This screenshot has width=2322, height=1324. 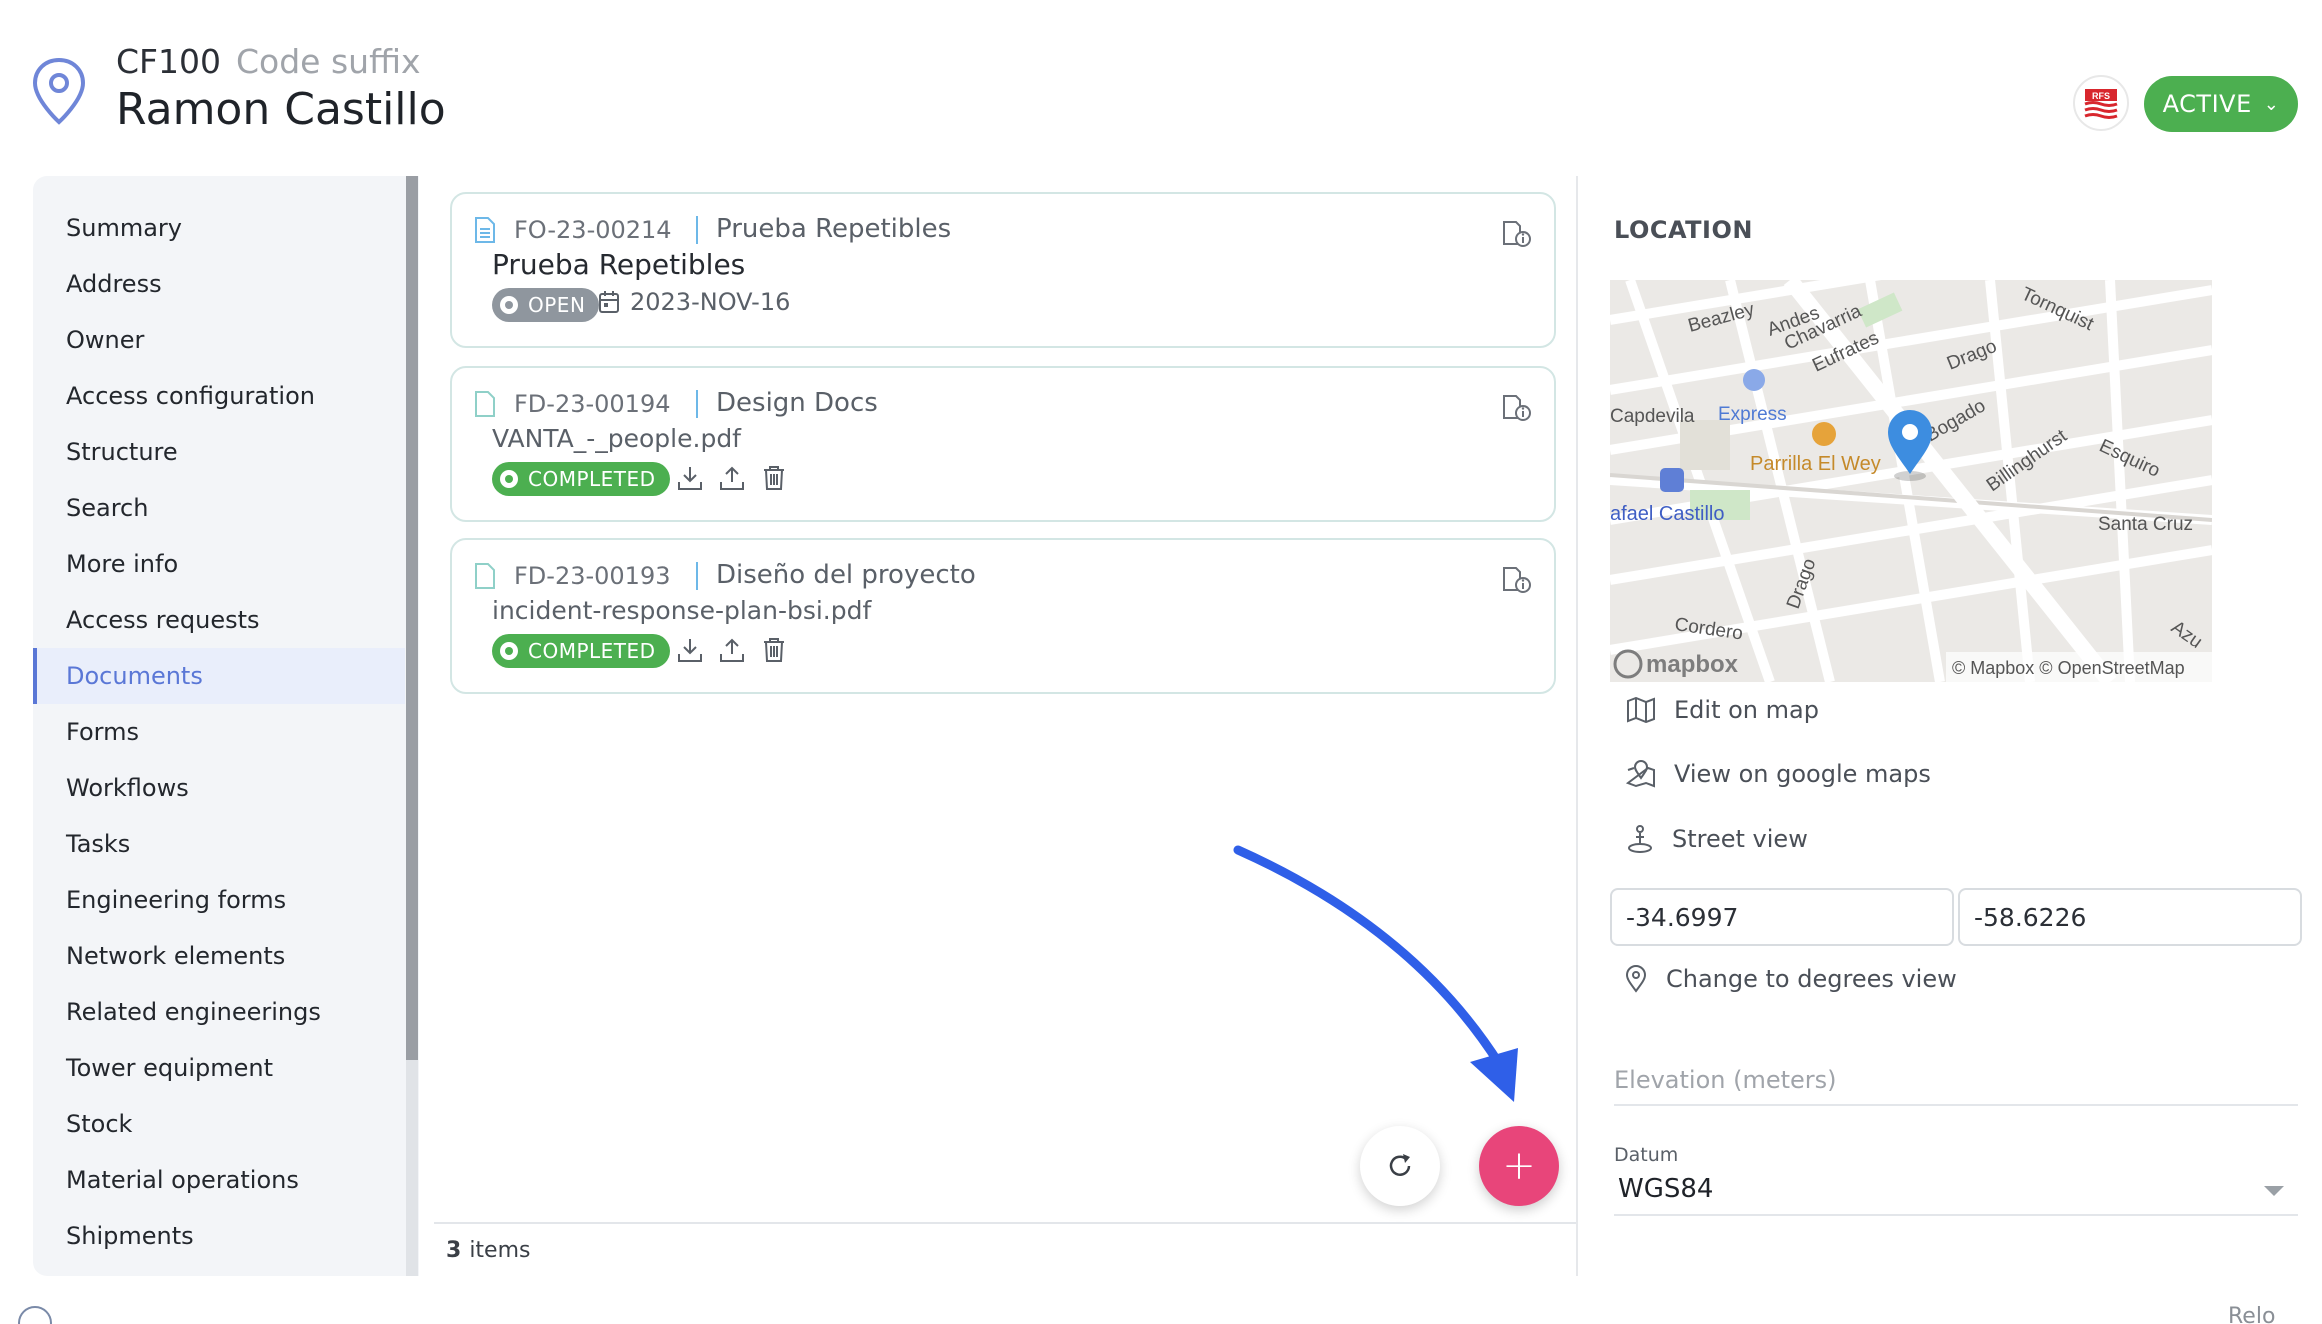 What do you see at coordinates (2271, 104) in the screenshot?
I see `chevron-down-icon: ⌄` at bounding box center [2271, 104].